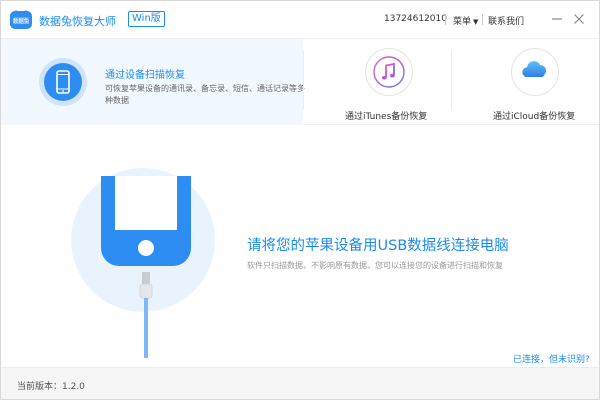 The width and height of the screenshot is (600, 400). I want to click on status-bar: 当前版本：1.2.0, so click(300, 383).